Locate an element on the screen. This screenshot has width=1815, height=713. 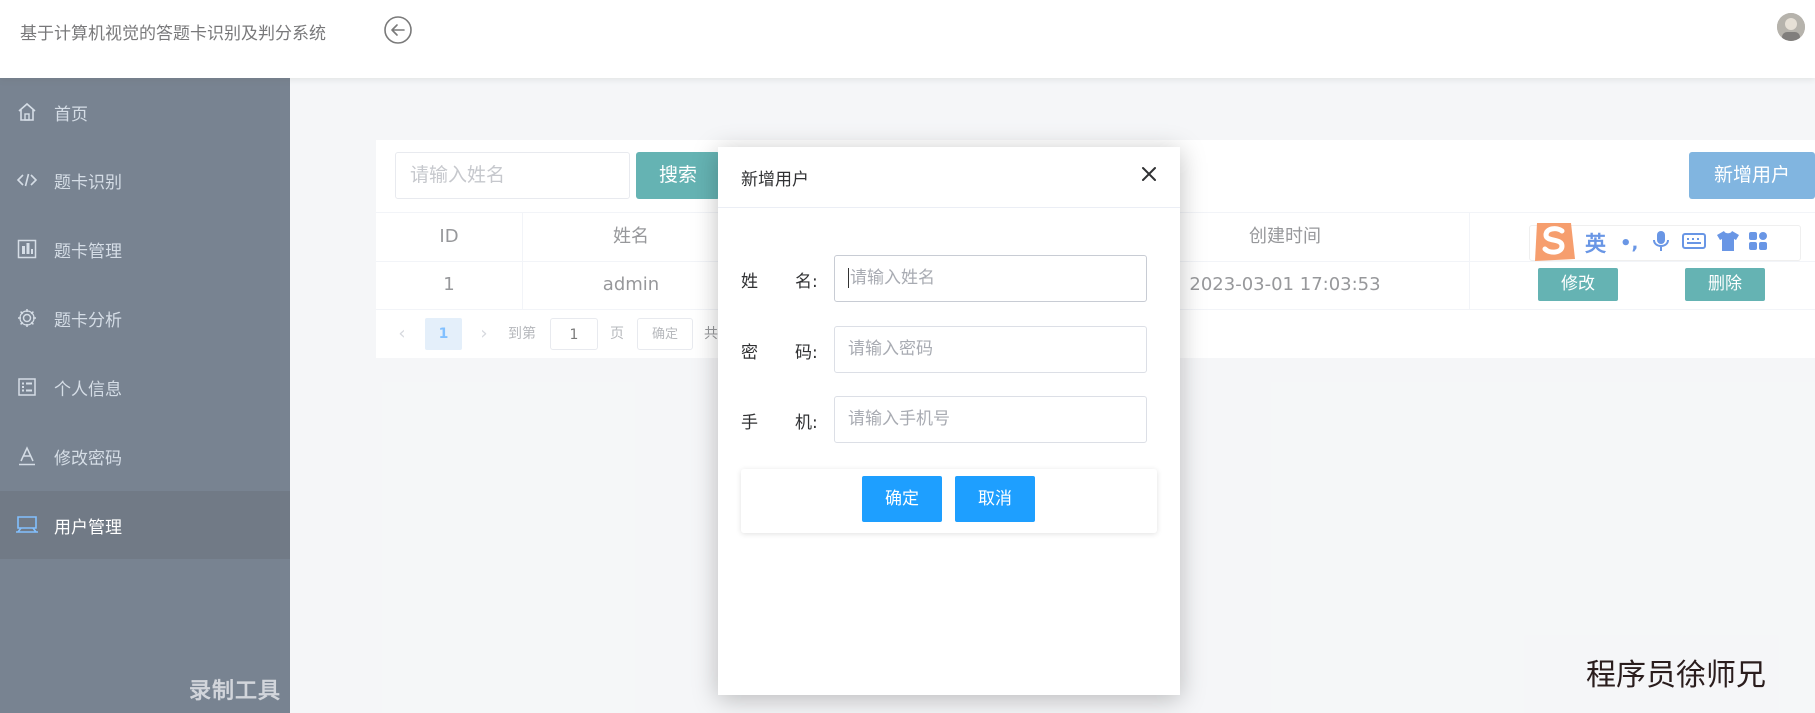
phone-field: 请输入手机号 is located at coordinates (990, 419).